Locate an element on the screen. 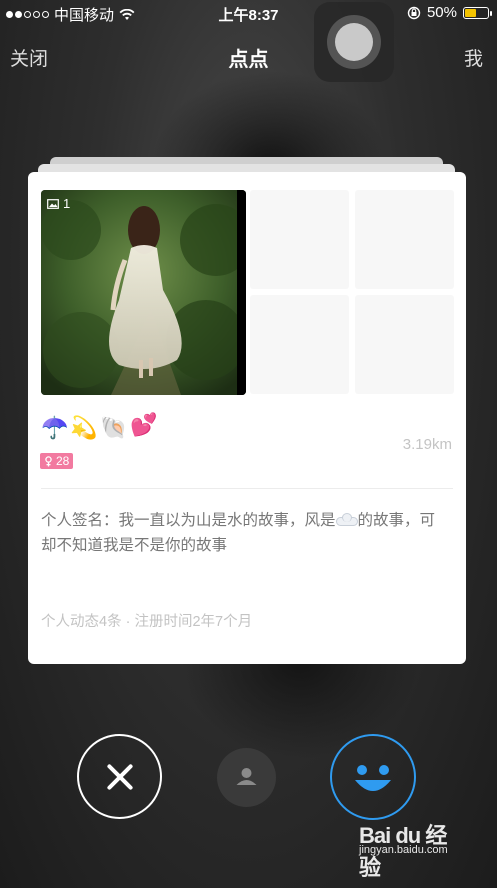  profile-button is located at coordinates (246, 777).